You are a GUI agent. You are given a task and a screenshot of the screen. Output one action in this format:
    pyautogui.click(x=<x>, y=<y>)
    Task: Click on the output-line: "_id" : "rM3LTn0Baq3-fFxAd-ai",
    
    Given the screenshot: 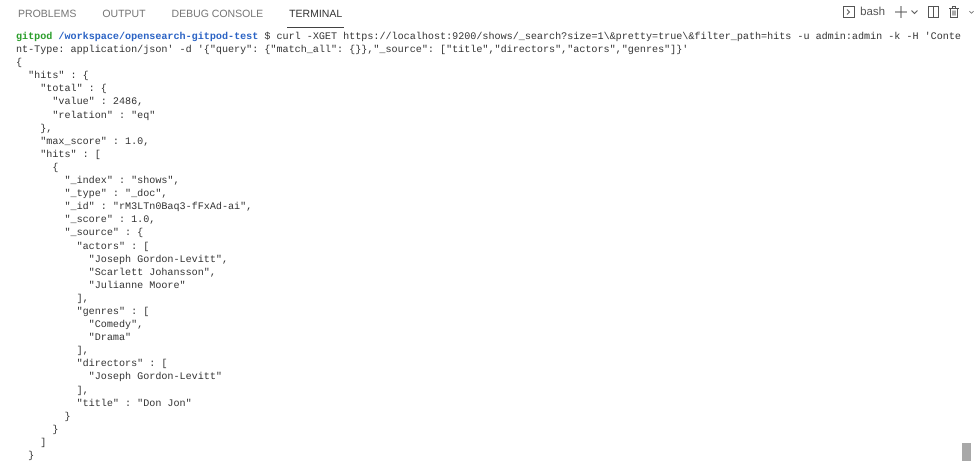 What is the action you would take?
    pyautogui.click(x=157, y=207)
    